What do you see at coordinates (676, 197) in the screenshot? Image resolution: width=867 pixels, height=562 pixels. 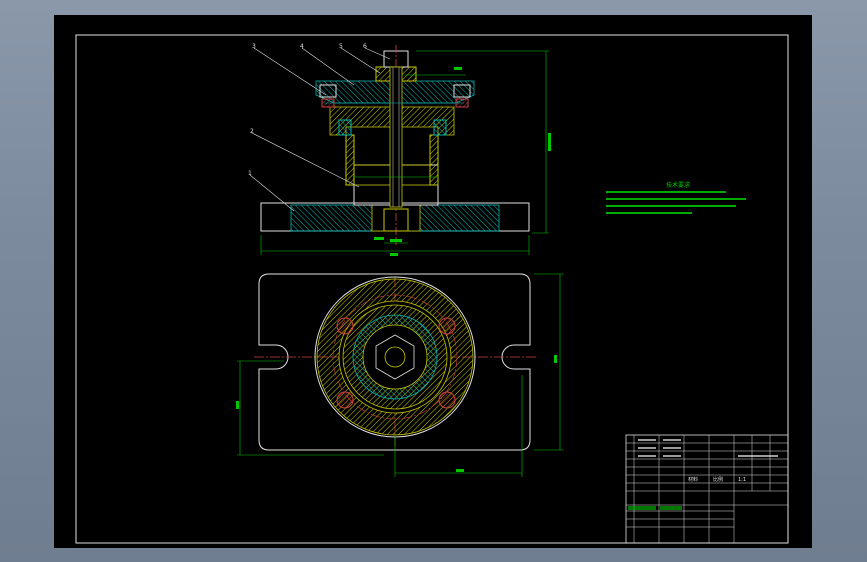 I see `technical-notes: 技术要求` at bounding box center [676, 197].